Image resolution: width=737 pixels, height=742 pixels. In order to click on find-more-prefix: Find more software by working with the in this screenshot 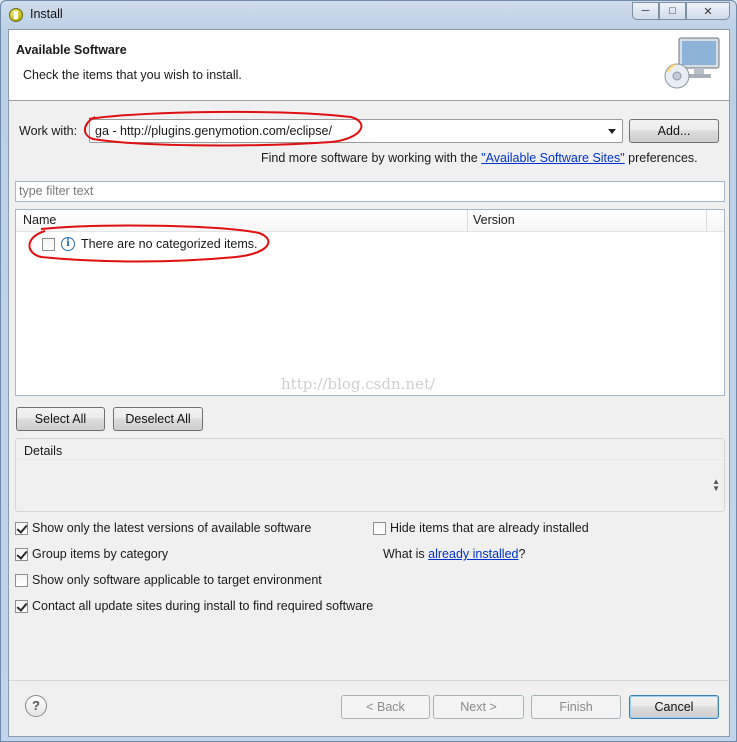, I will do `click(371, 158)`.